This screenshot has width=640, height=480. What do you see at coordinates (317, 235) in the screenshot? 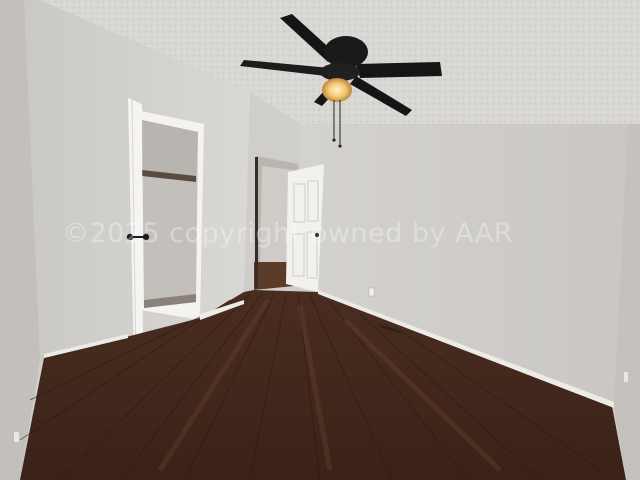
I see `door-knob-icon` at bounding box center [317, 235].